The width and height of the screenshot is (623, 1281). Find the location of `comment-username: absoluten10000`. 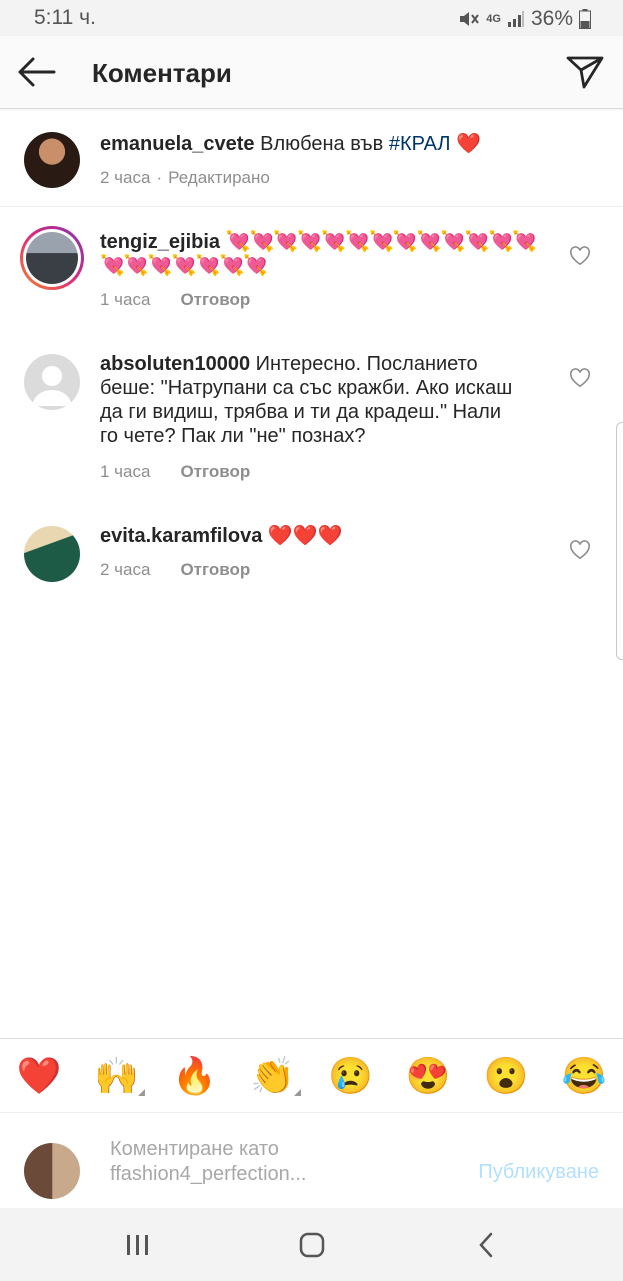

comment-username: absoluten10000 is located at coordinates (175, 364).